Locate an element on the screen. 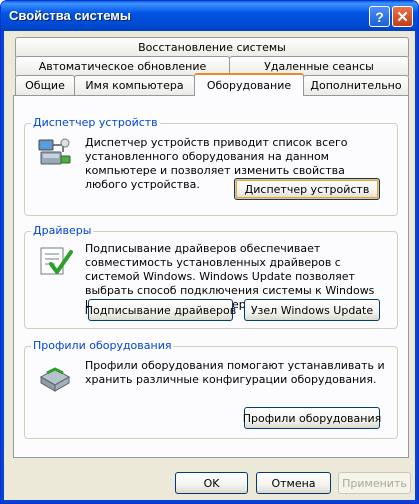 This screenshot has width=419, height=504. device-manager-icon is located at coordinates (54, 151).